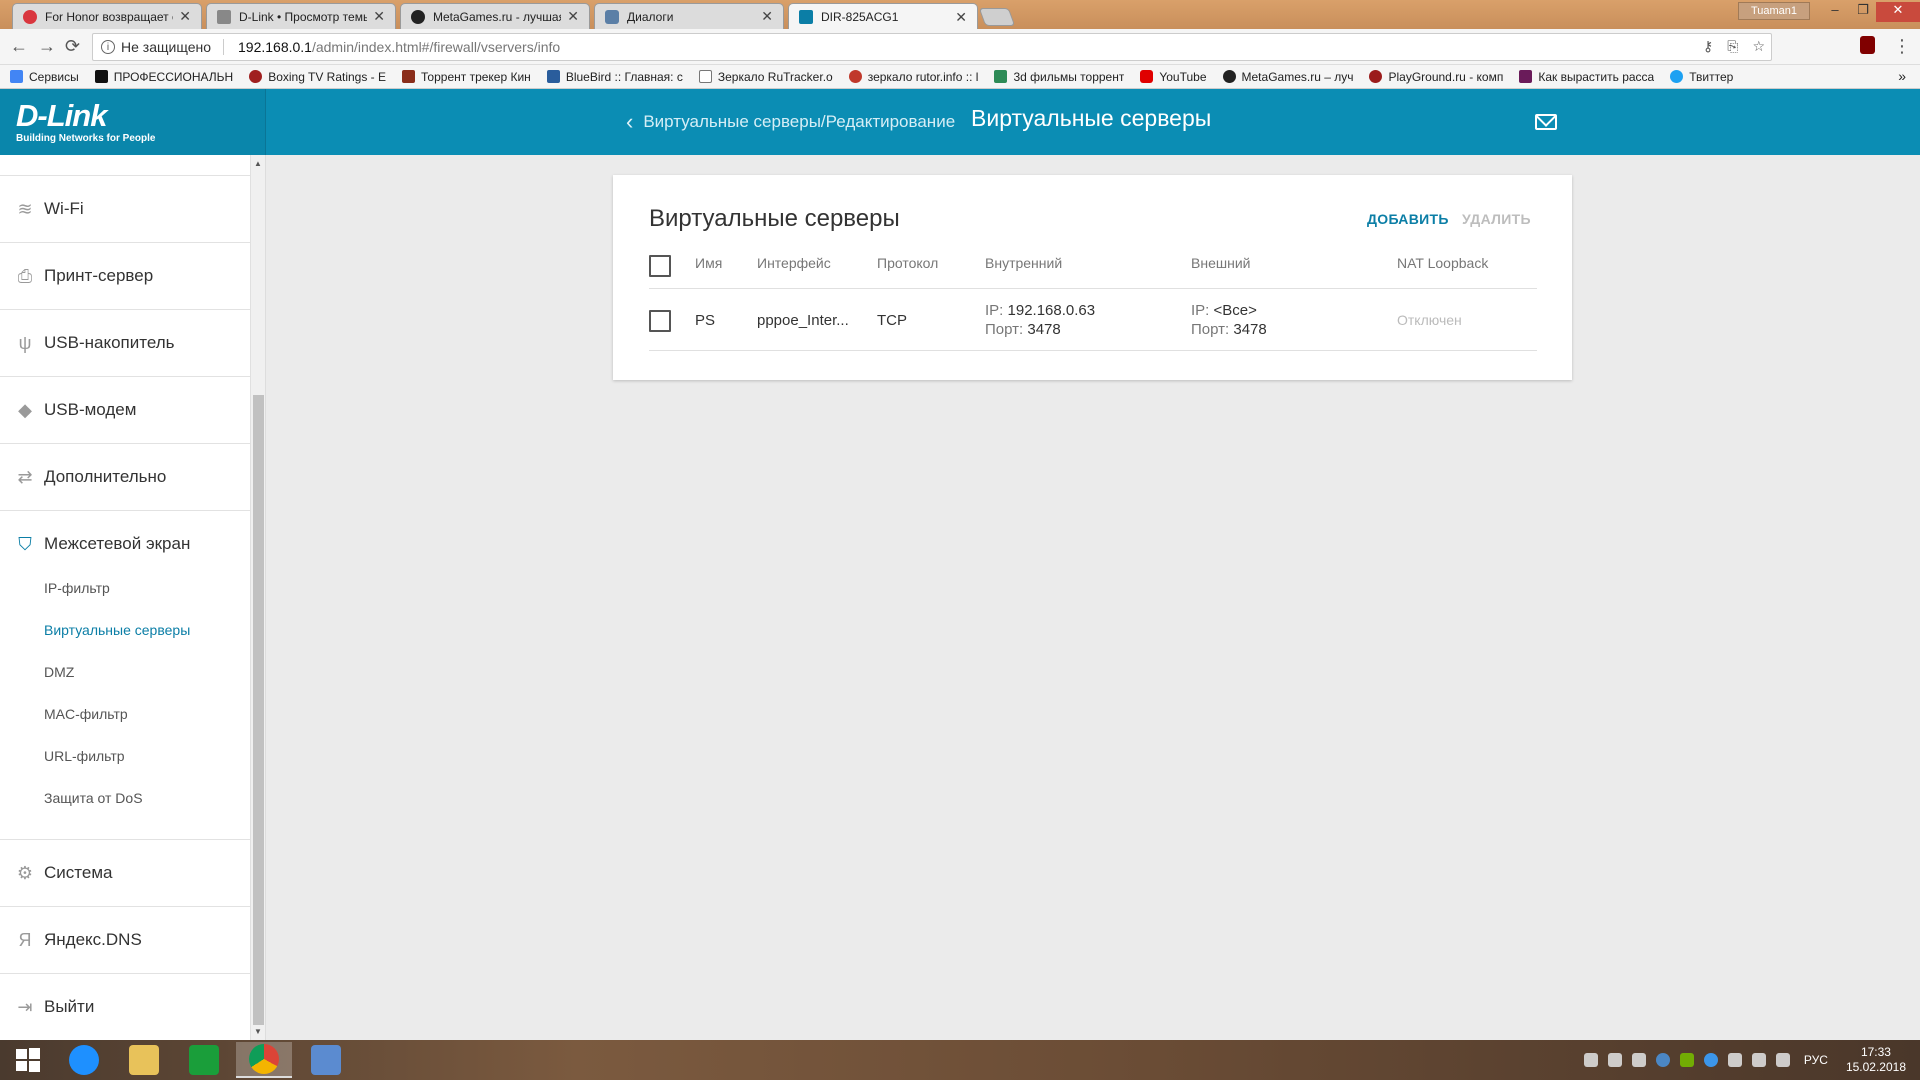 This screenshot has height=1080, width=1920. I want to click on sidebar-item-usb-modem: ◆ USB-модем, so click(125, 409).